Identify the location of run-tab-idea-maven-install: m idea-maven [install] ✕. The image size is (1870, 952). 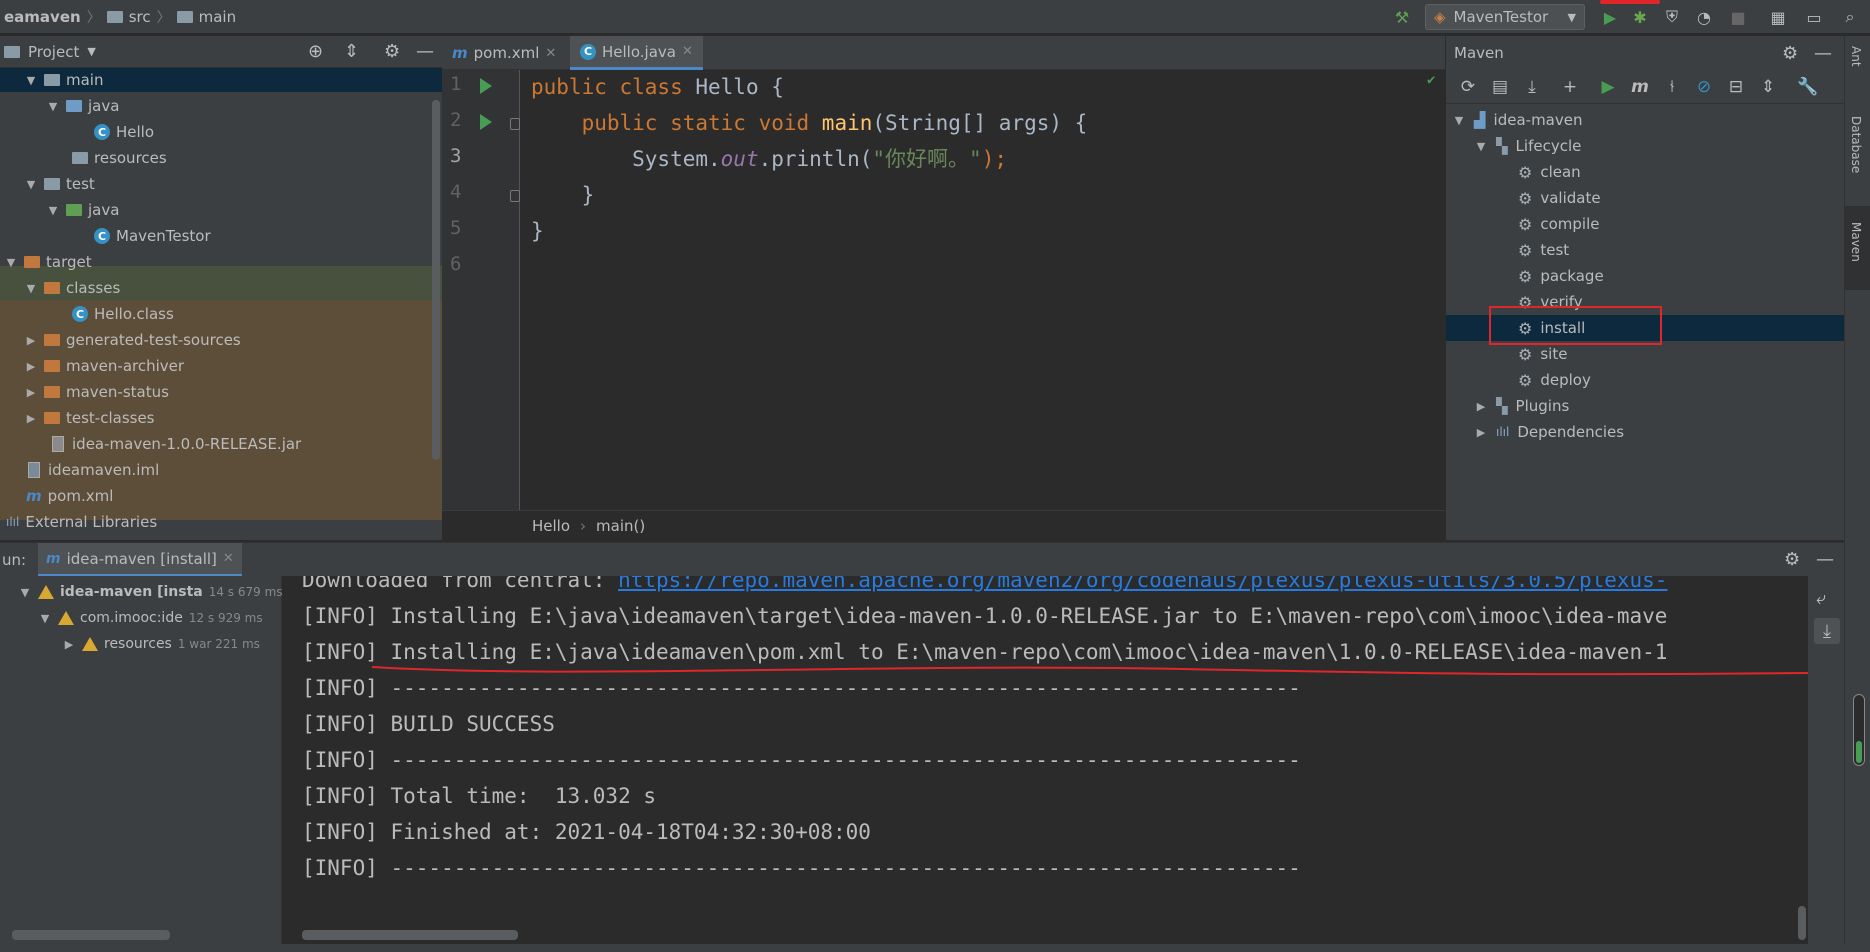
(140, 560).